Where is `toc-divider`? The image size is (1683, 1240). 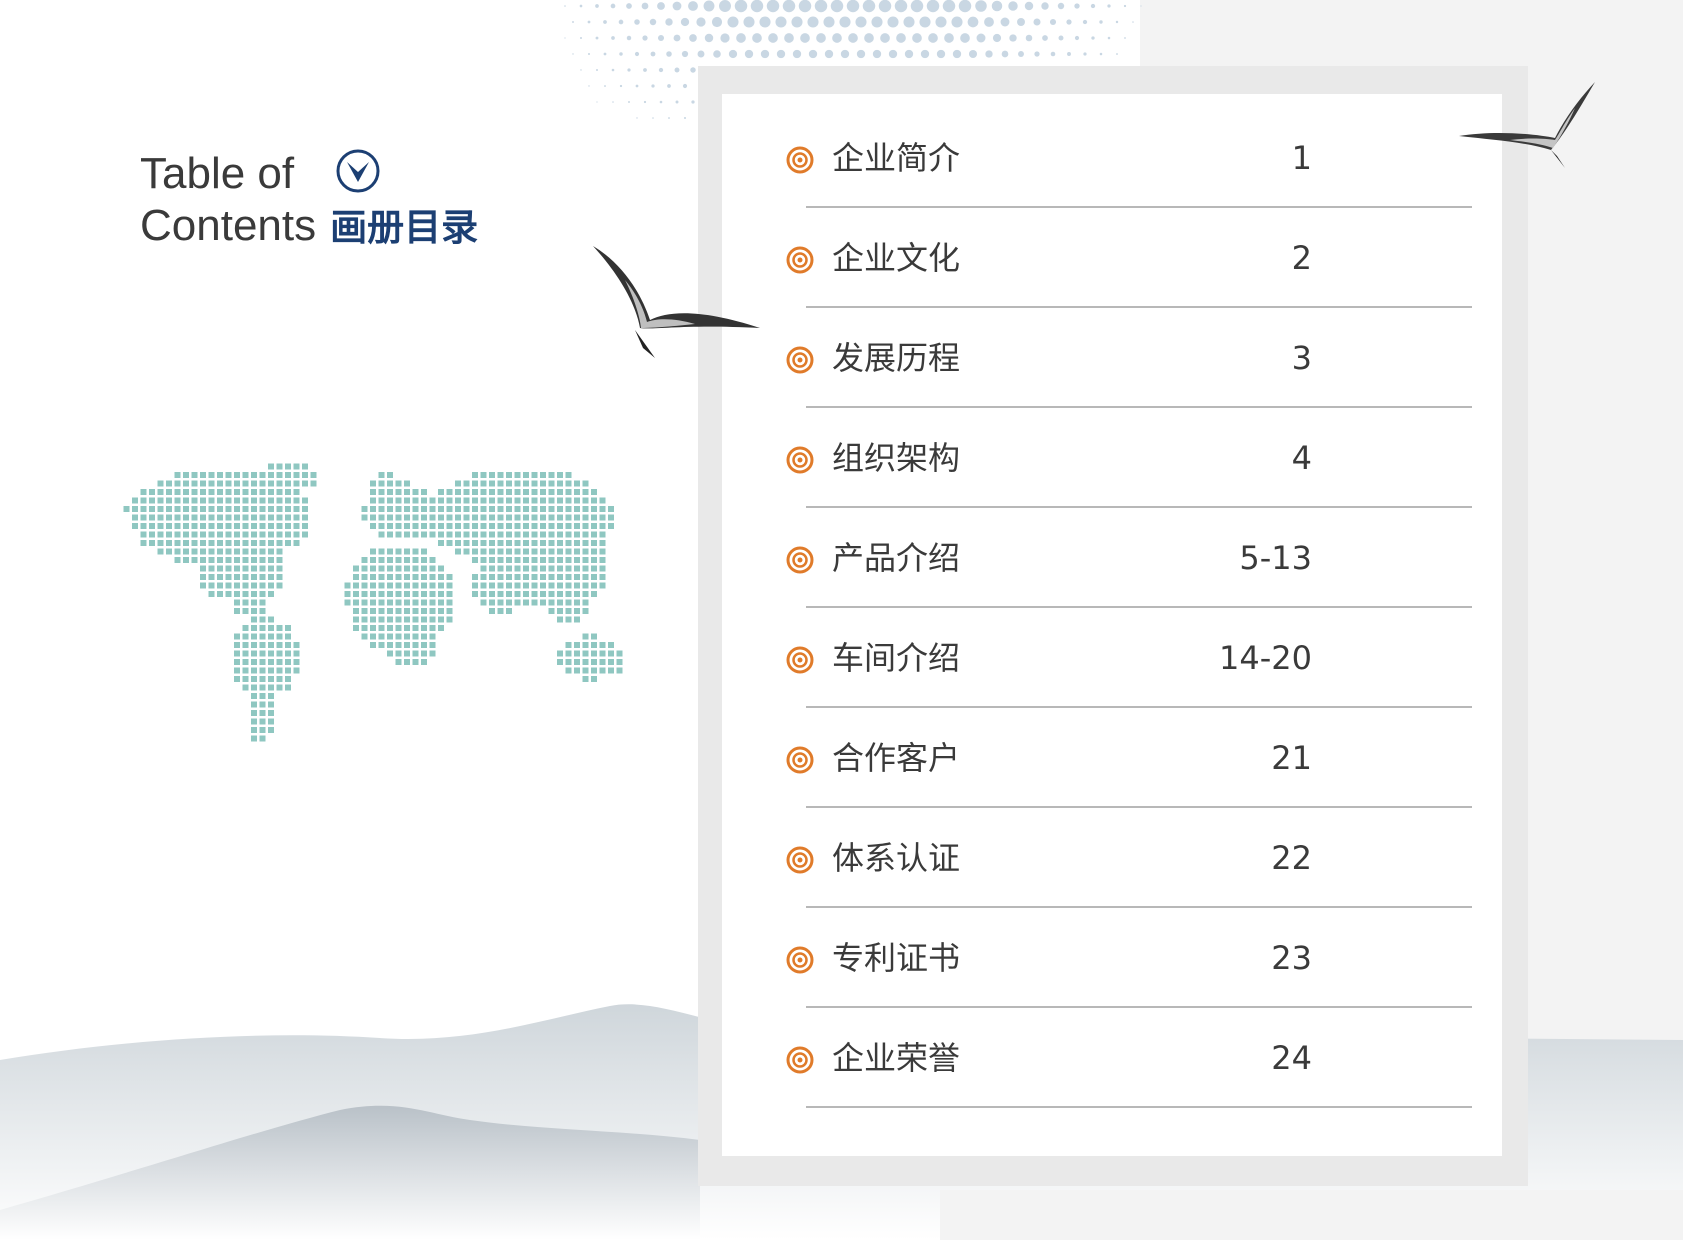 toc-divider is located at coordinates (1139, 1107).